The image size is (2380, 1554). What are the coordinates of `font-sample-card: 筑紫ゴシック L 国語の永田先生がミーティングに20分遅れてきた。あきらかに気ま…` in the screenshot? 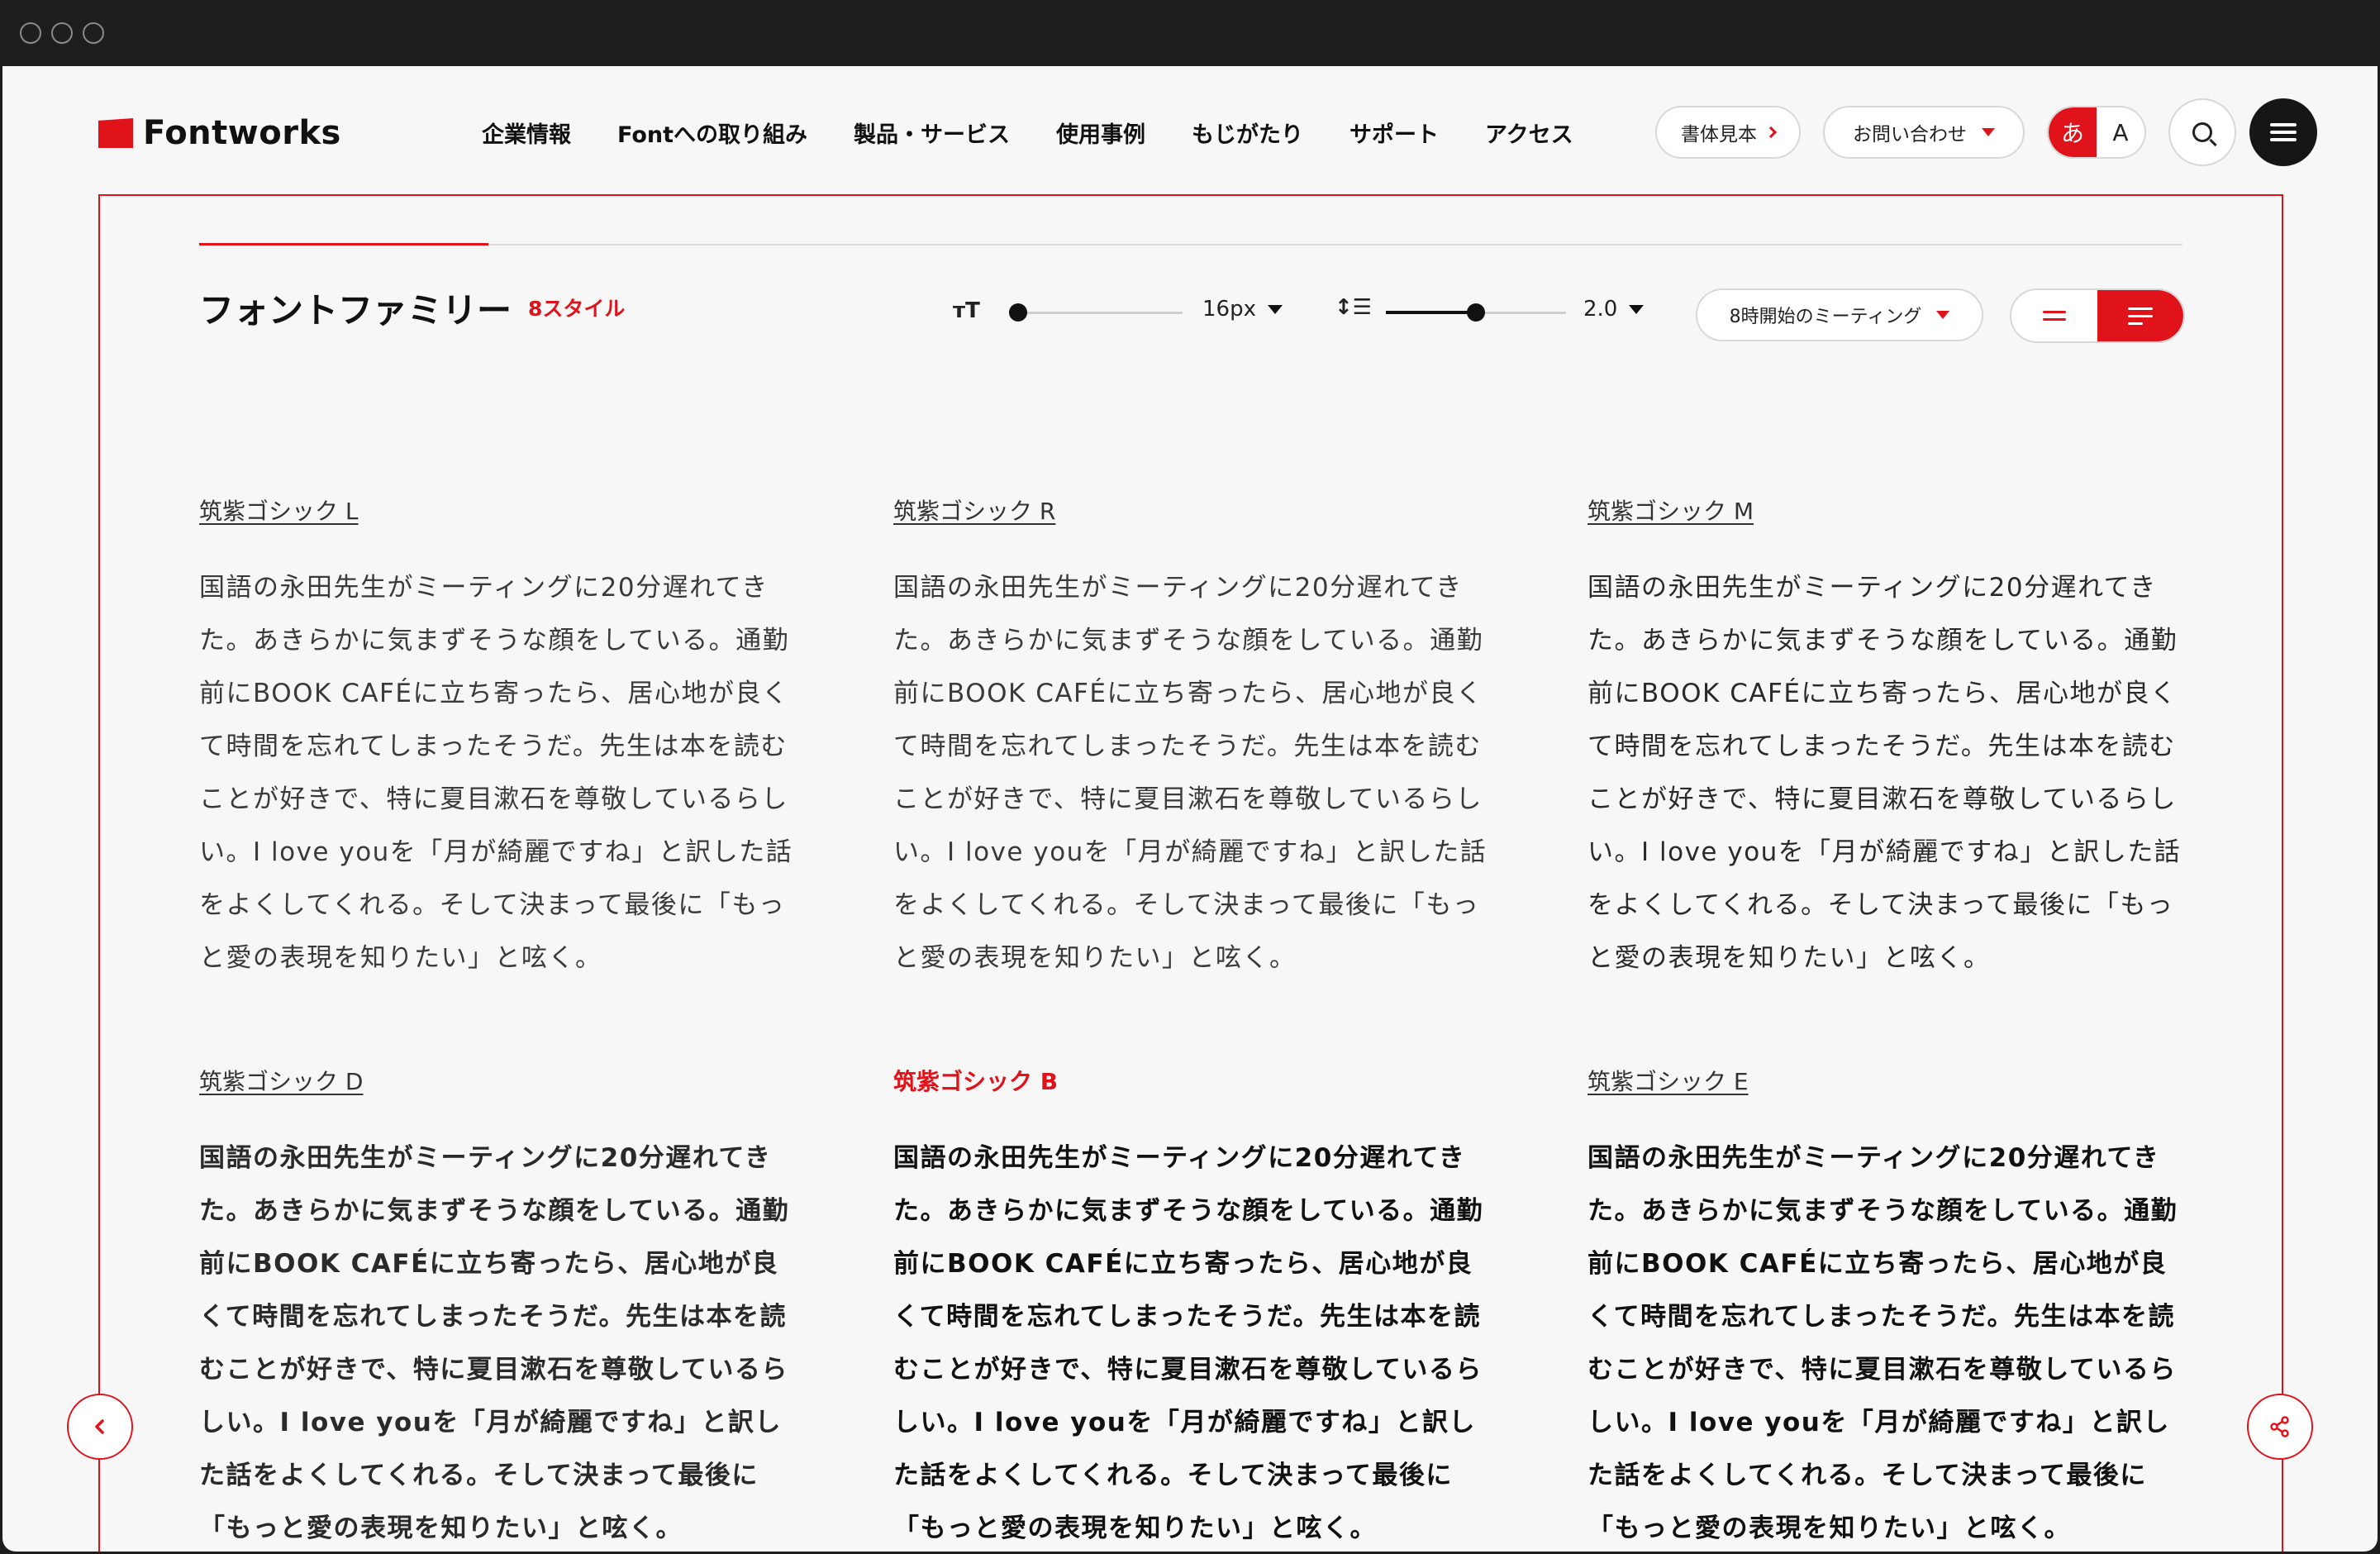 It's located at (505, 738).